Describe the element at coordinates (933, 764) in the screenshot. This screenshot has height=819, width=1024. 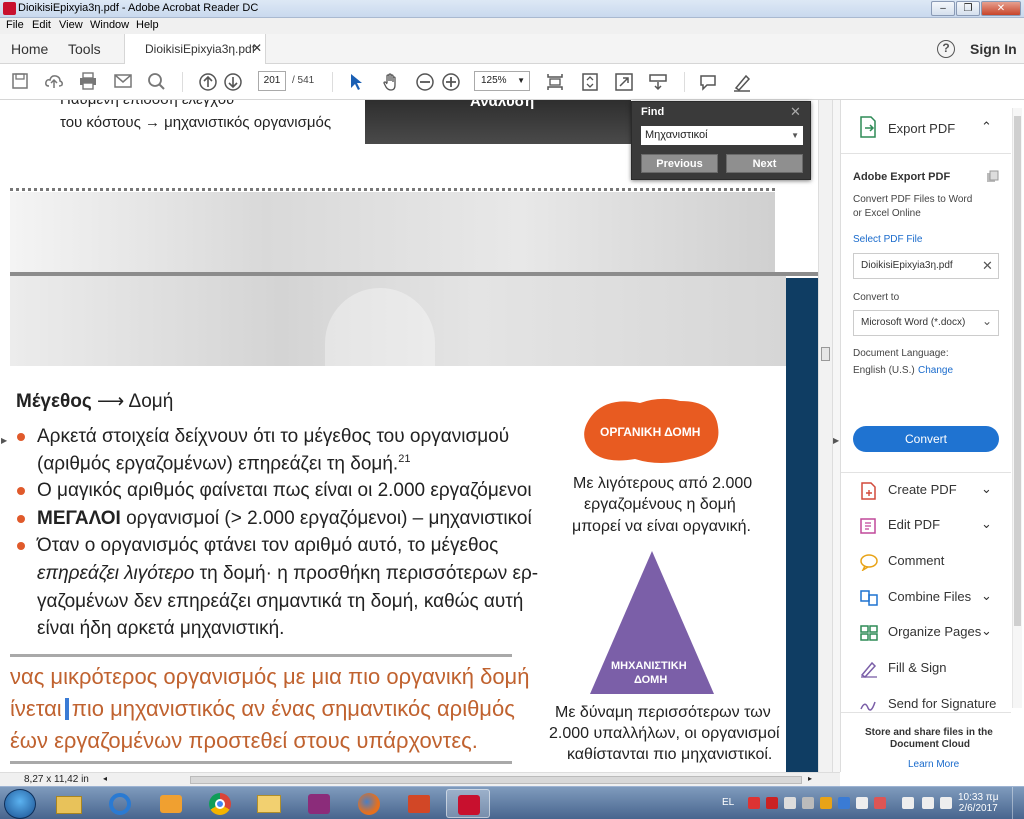
I see `learn-more-link: Learn More` at that location.